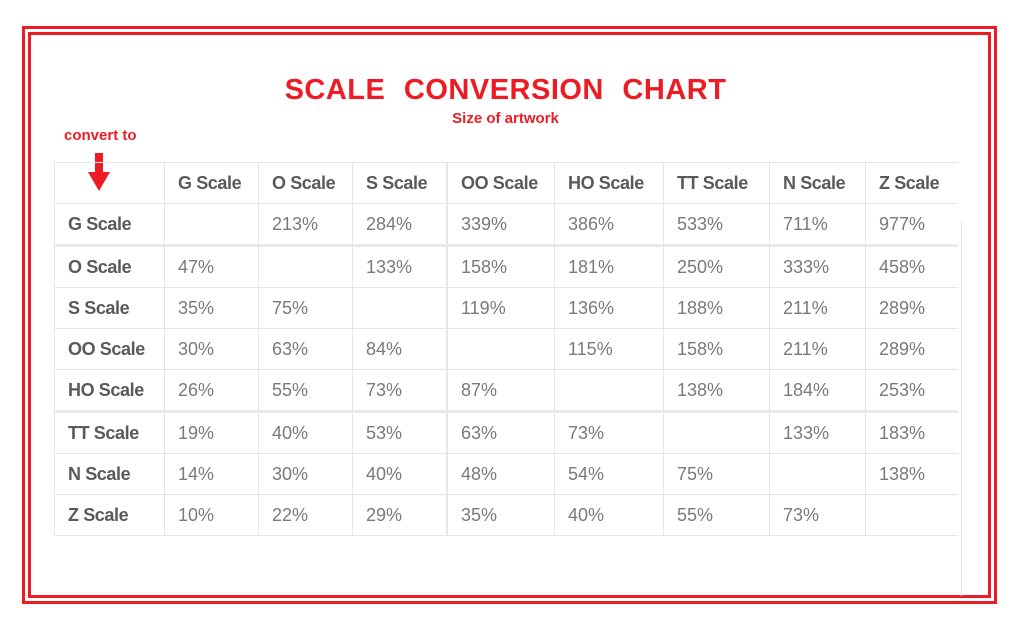 The image size is (1011, 623). What do you see at coordinates (109, 390) in the screenshot?
I see `row-header: HO Scale` at bounding box center [109, 390].